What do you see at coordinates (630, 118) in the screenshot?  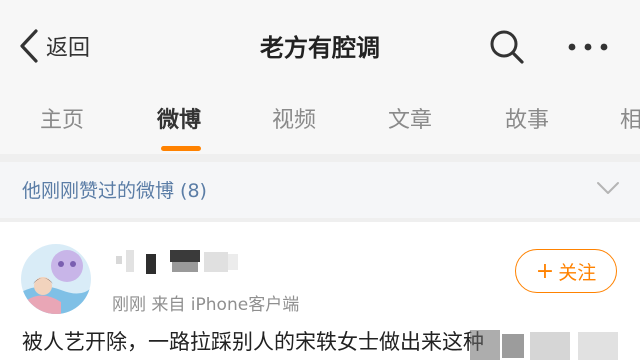 I see `tab-albums: 相` at bounding box center [630, 118].